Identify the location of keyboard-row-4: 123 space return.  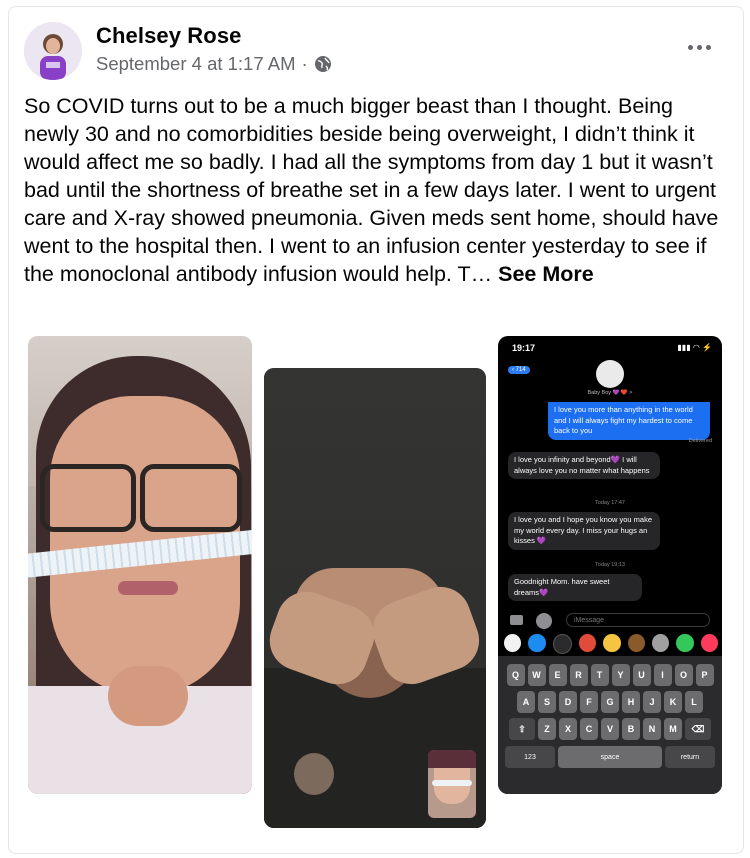
(610, 757).